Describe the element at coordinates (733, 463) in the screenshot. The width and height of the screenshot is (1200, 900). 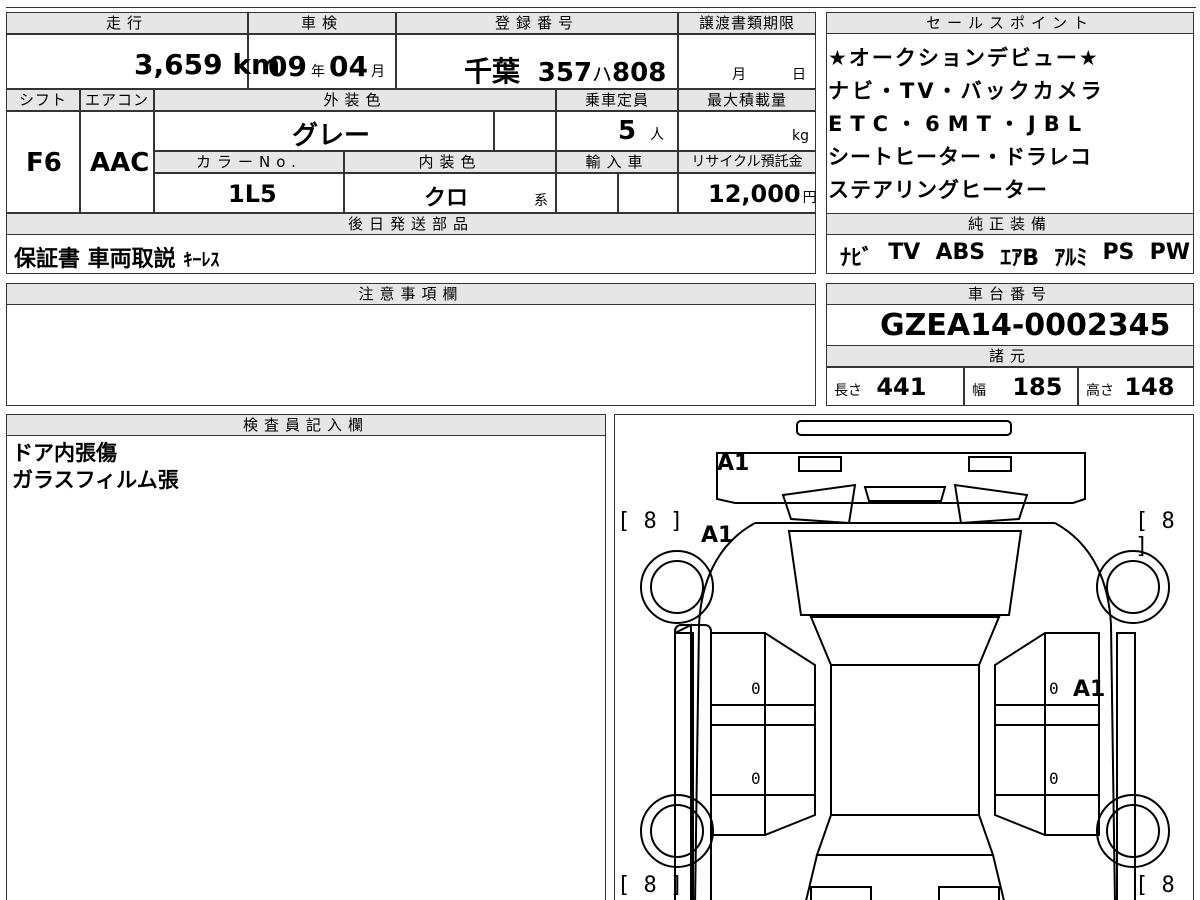
I see `grade-front: A1` at that location.